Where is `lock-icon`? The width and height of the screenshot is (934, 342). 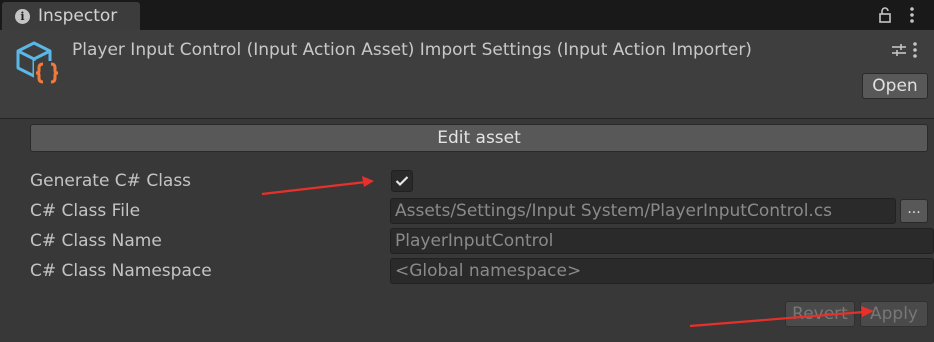 lock-icon is located at coordinates (885, 15).